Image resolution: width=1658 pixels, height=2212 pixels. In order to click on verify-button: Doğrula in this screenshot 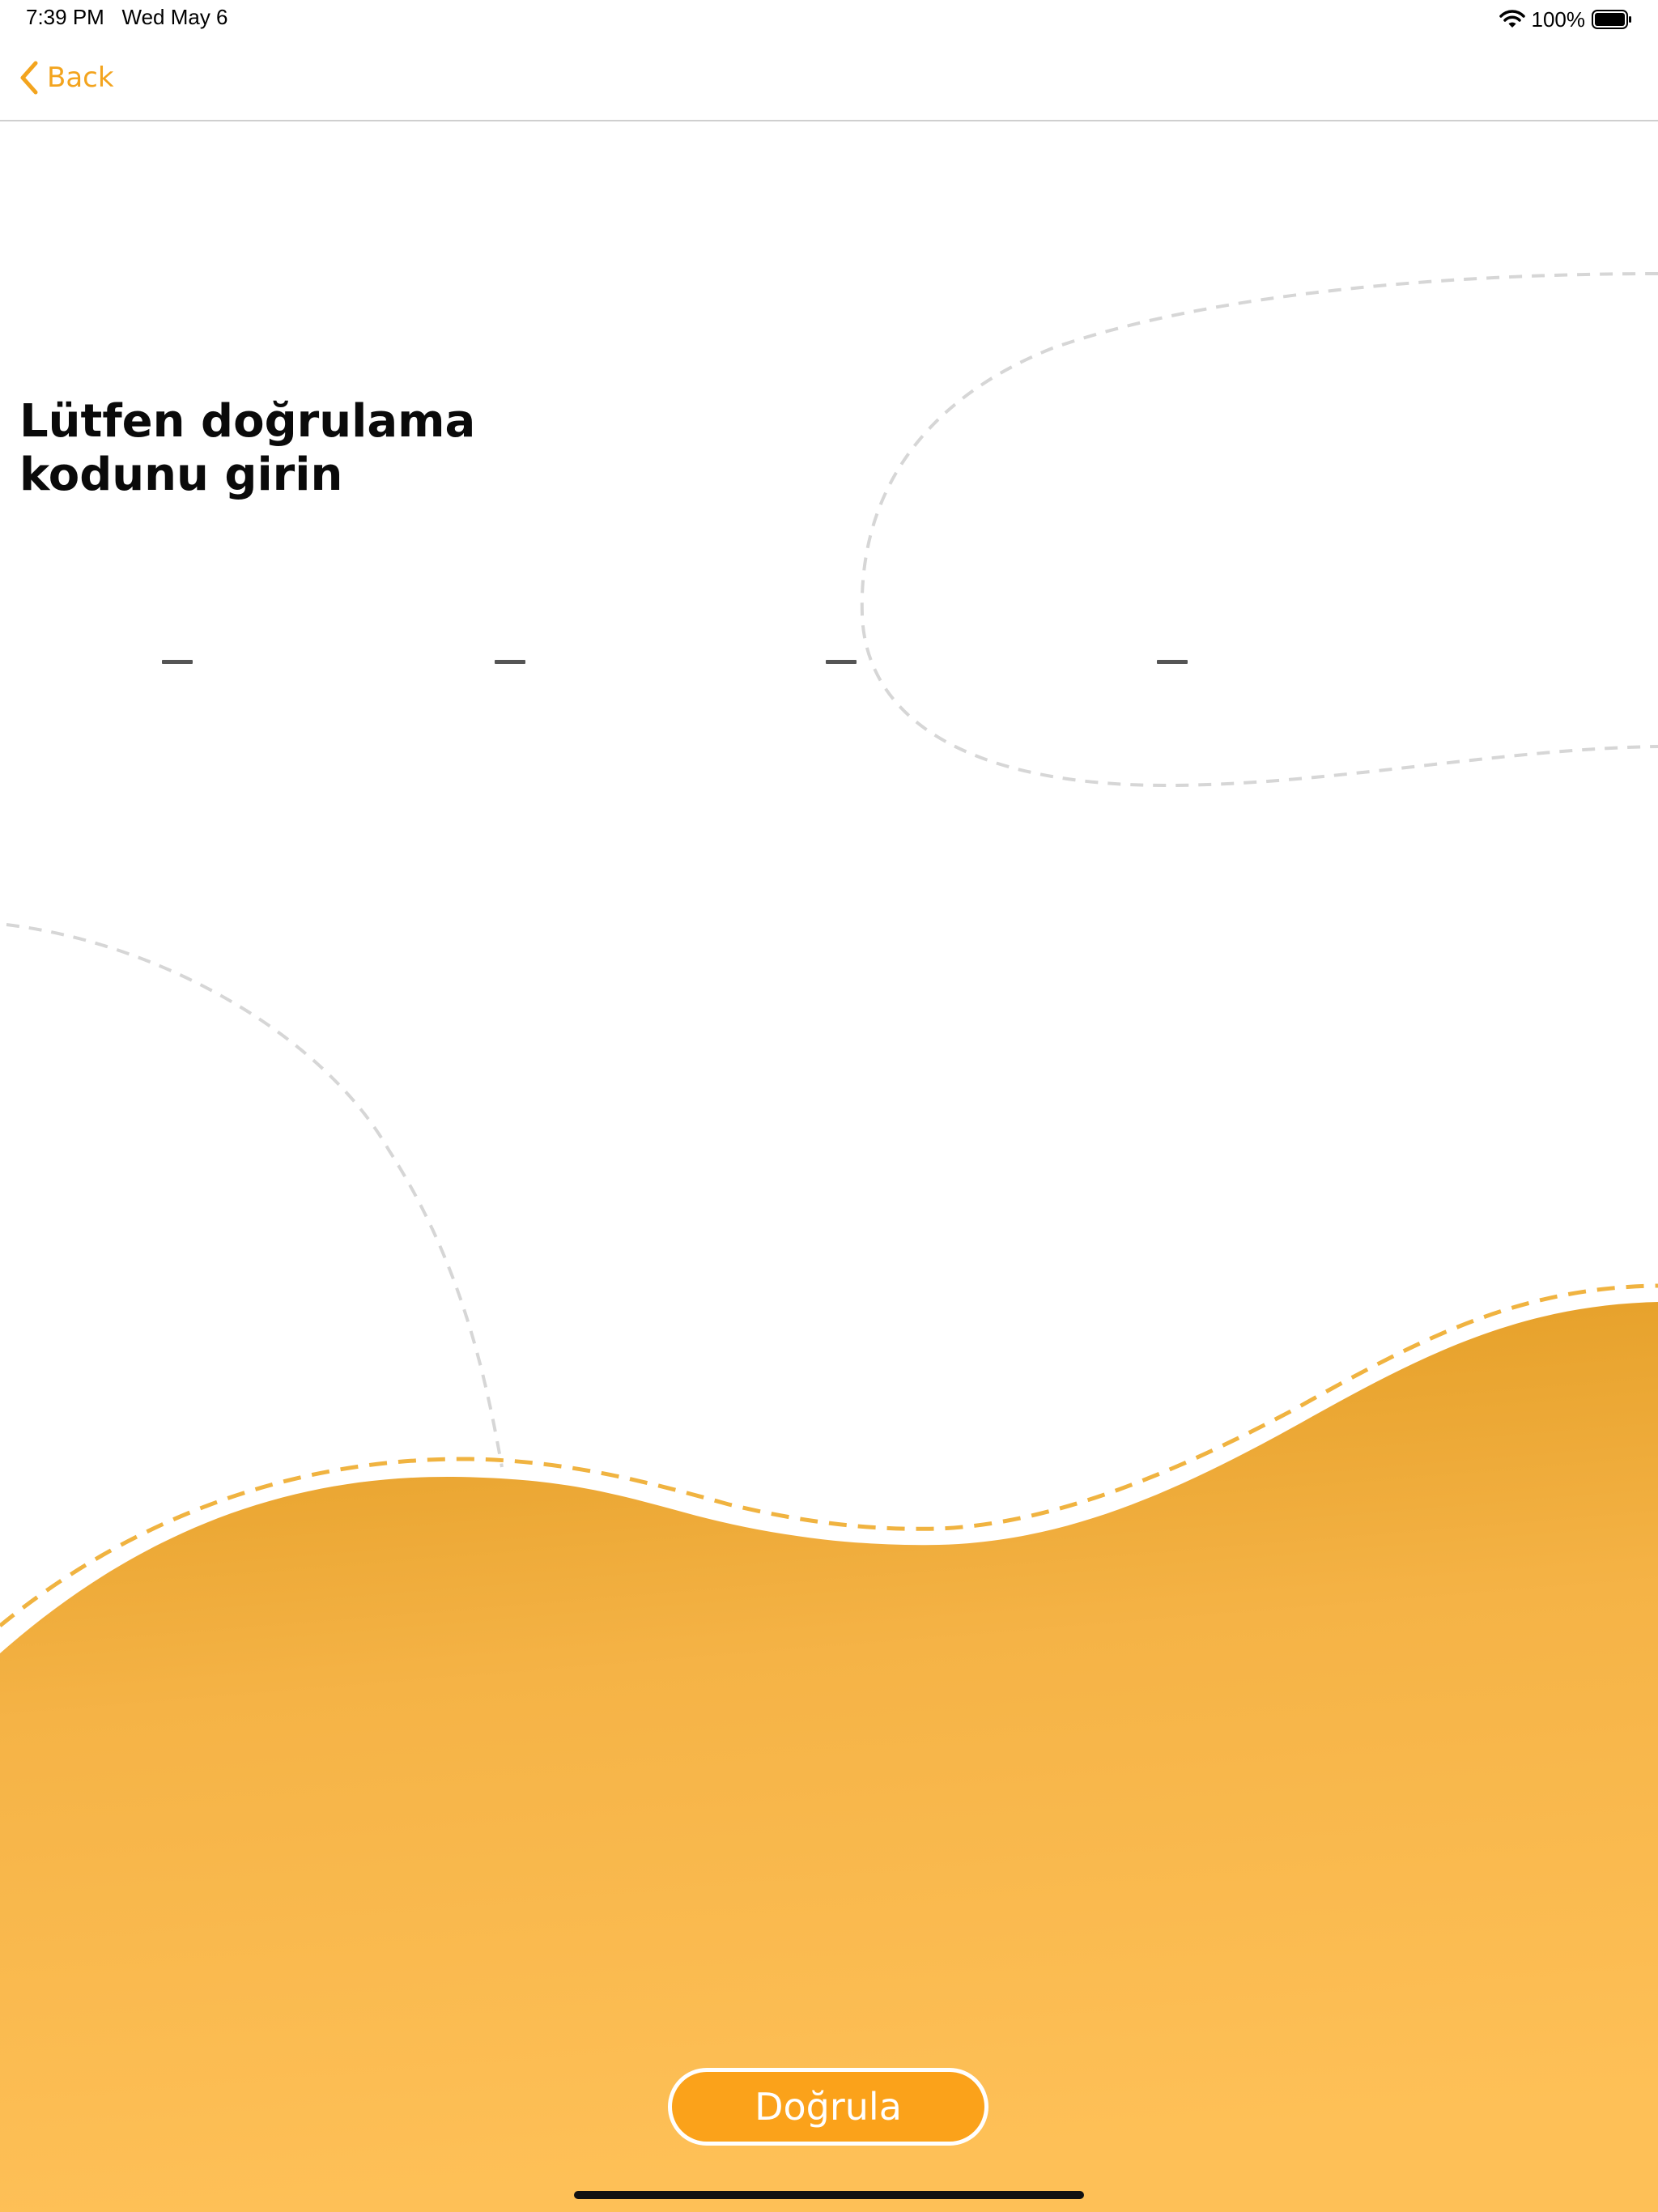, I will do `click(828, 2107)`.